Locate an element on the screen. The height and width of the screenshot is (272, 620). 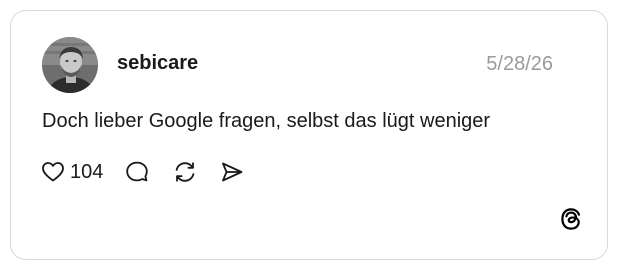
repost-icon is located at coordinates (185, 172).